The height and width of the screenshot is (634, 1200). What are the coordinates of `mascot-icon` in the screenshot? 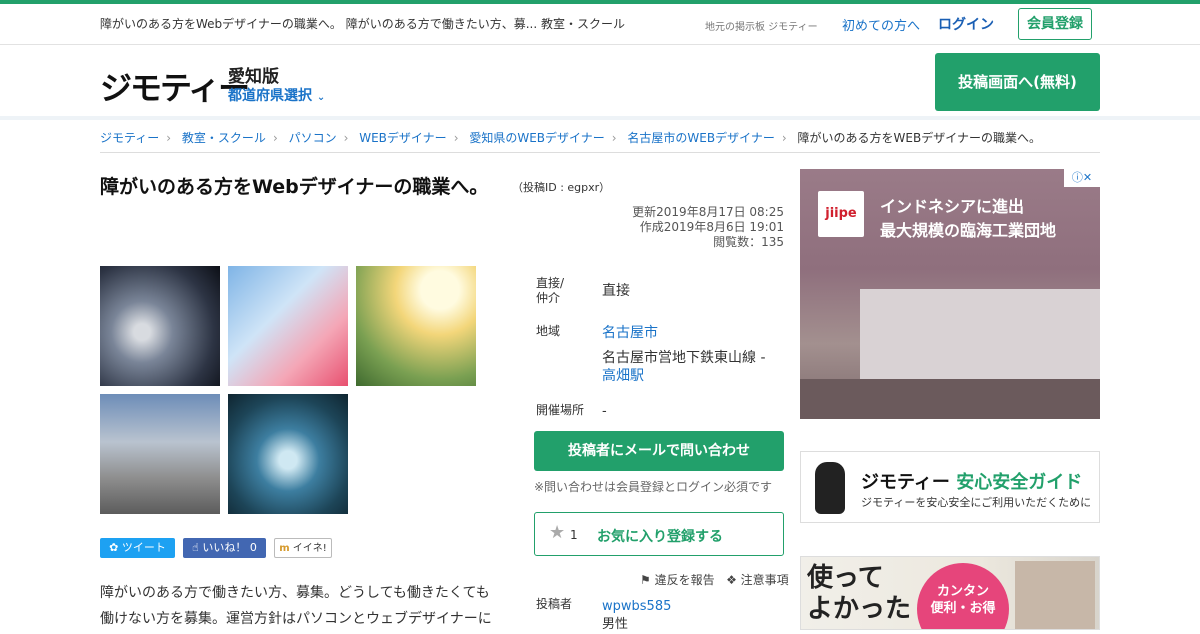 It's located at (830, 488).